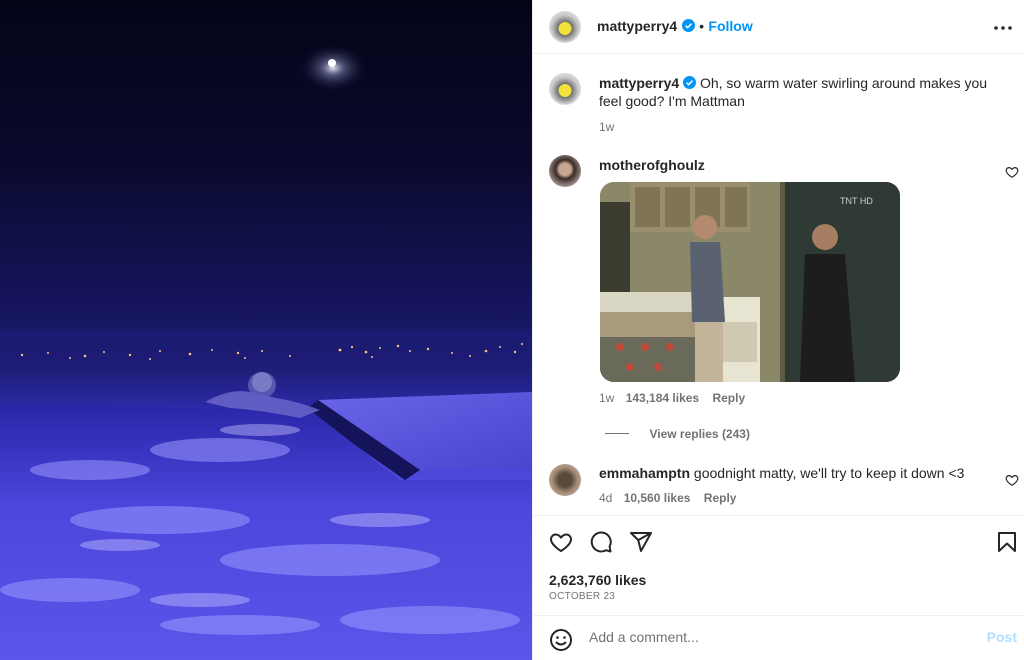  What do you see at coordinates (652, 165) in the screenshot?
I see `comment-username: motherofghoulz` at bounding box center [652, 165].